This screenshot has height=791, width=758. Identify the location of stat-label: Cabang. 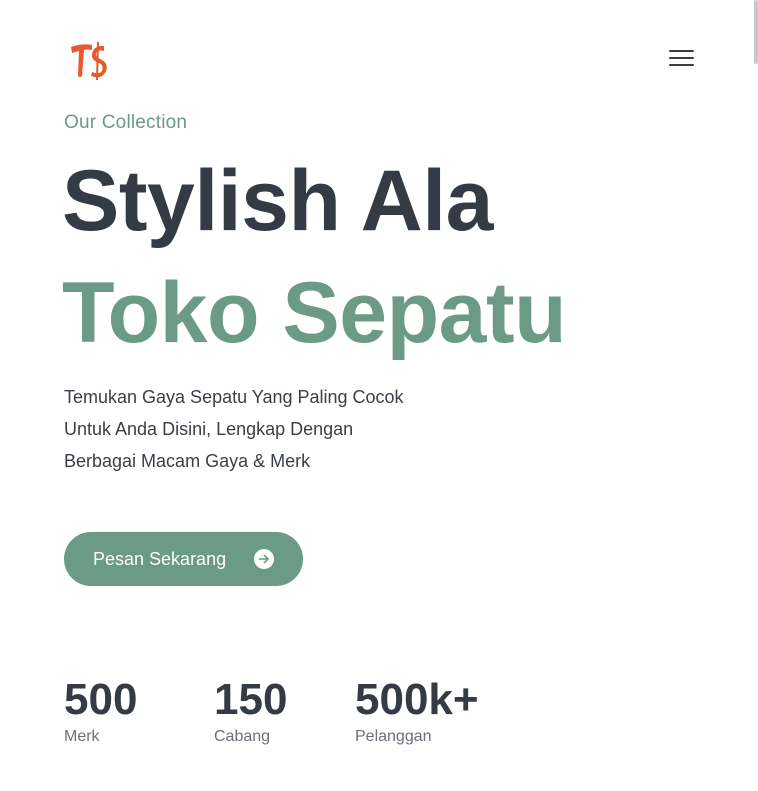
(242, 736).